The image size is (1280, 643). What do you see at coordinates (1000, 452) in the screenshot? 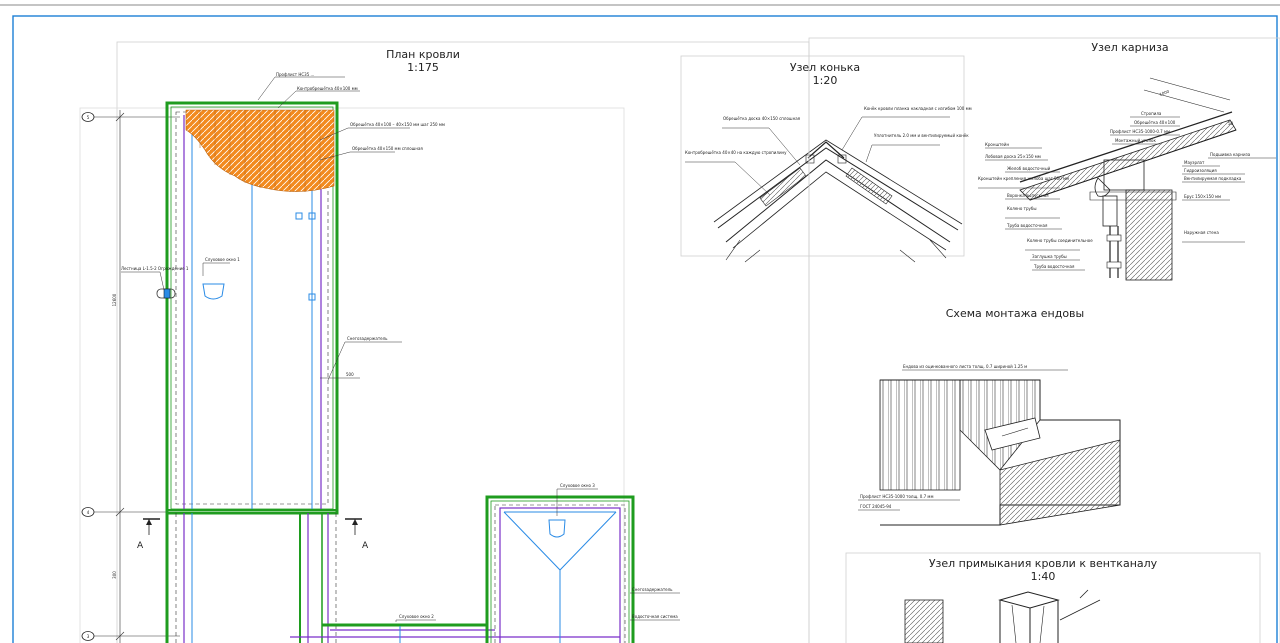
I see `valley-detail` at bounding box center [1000, 452].